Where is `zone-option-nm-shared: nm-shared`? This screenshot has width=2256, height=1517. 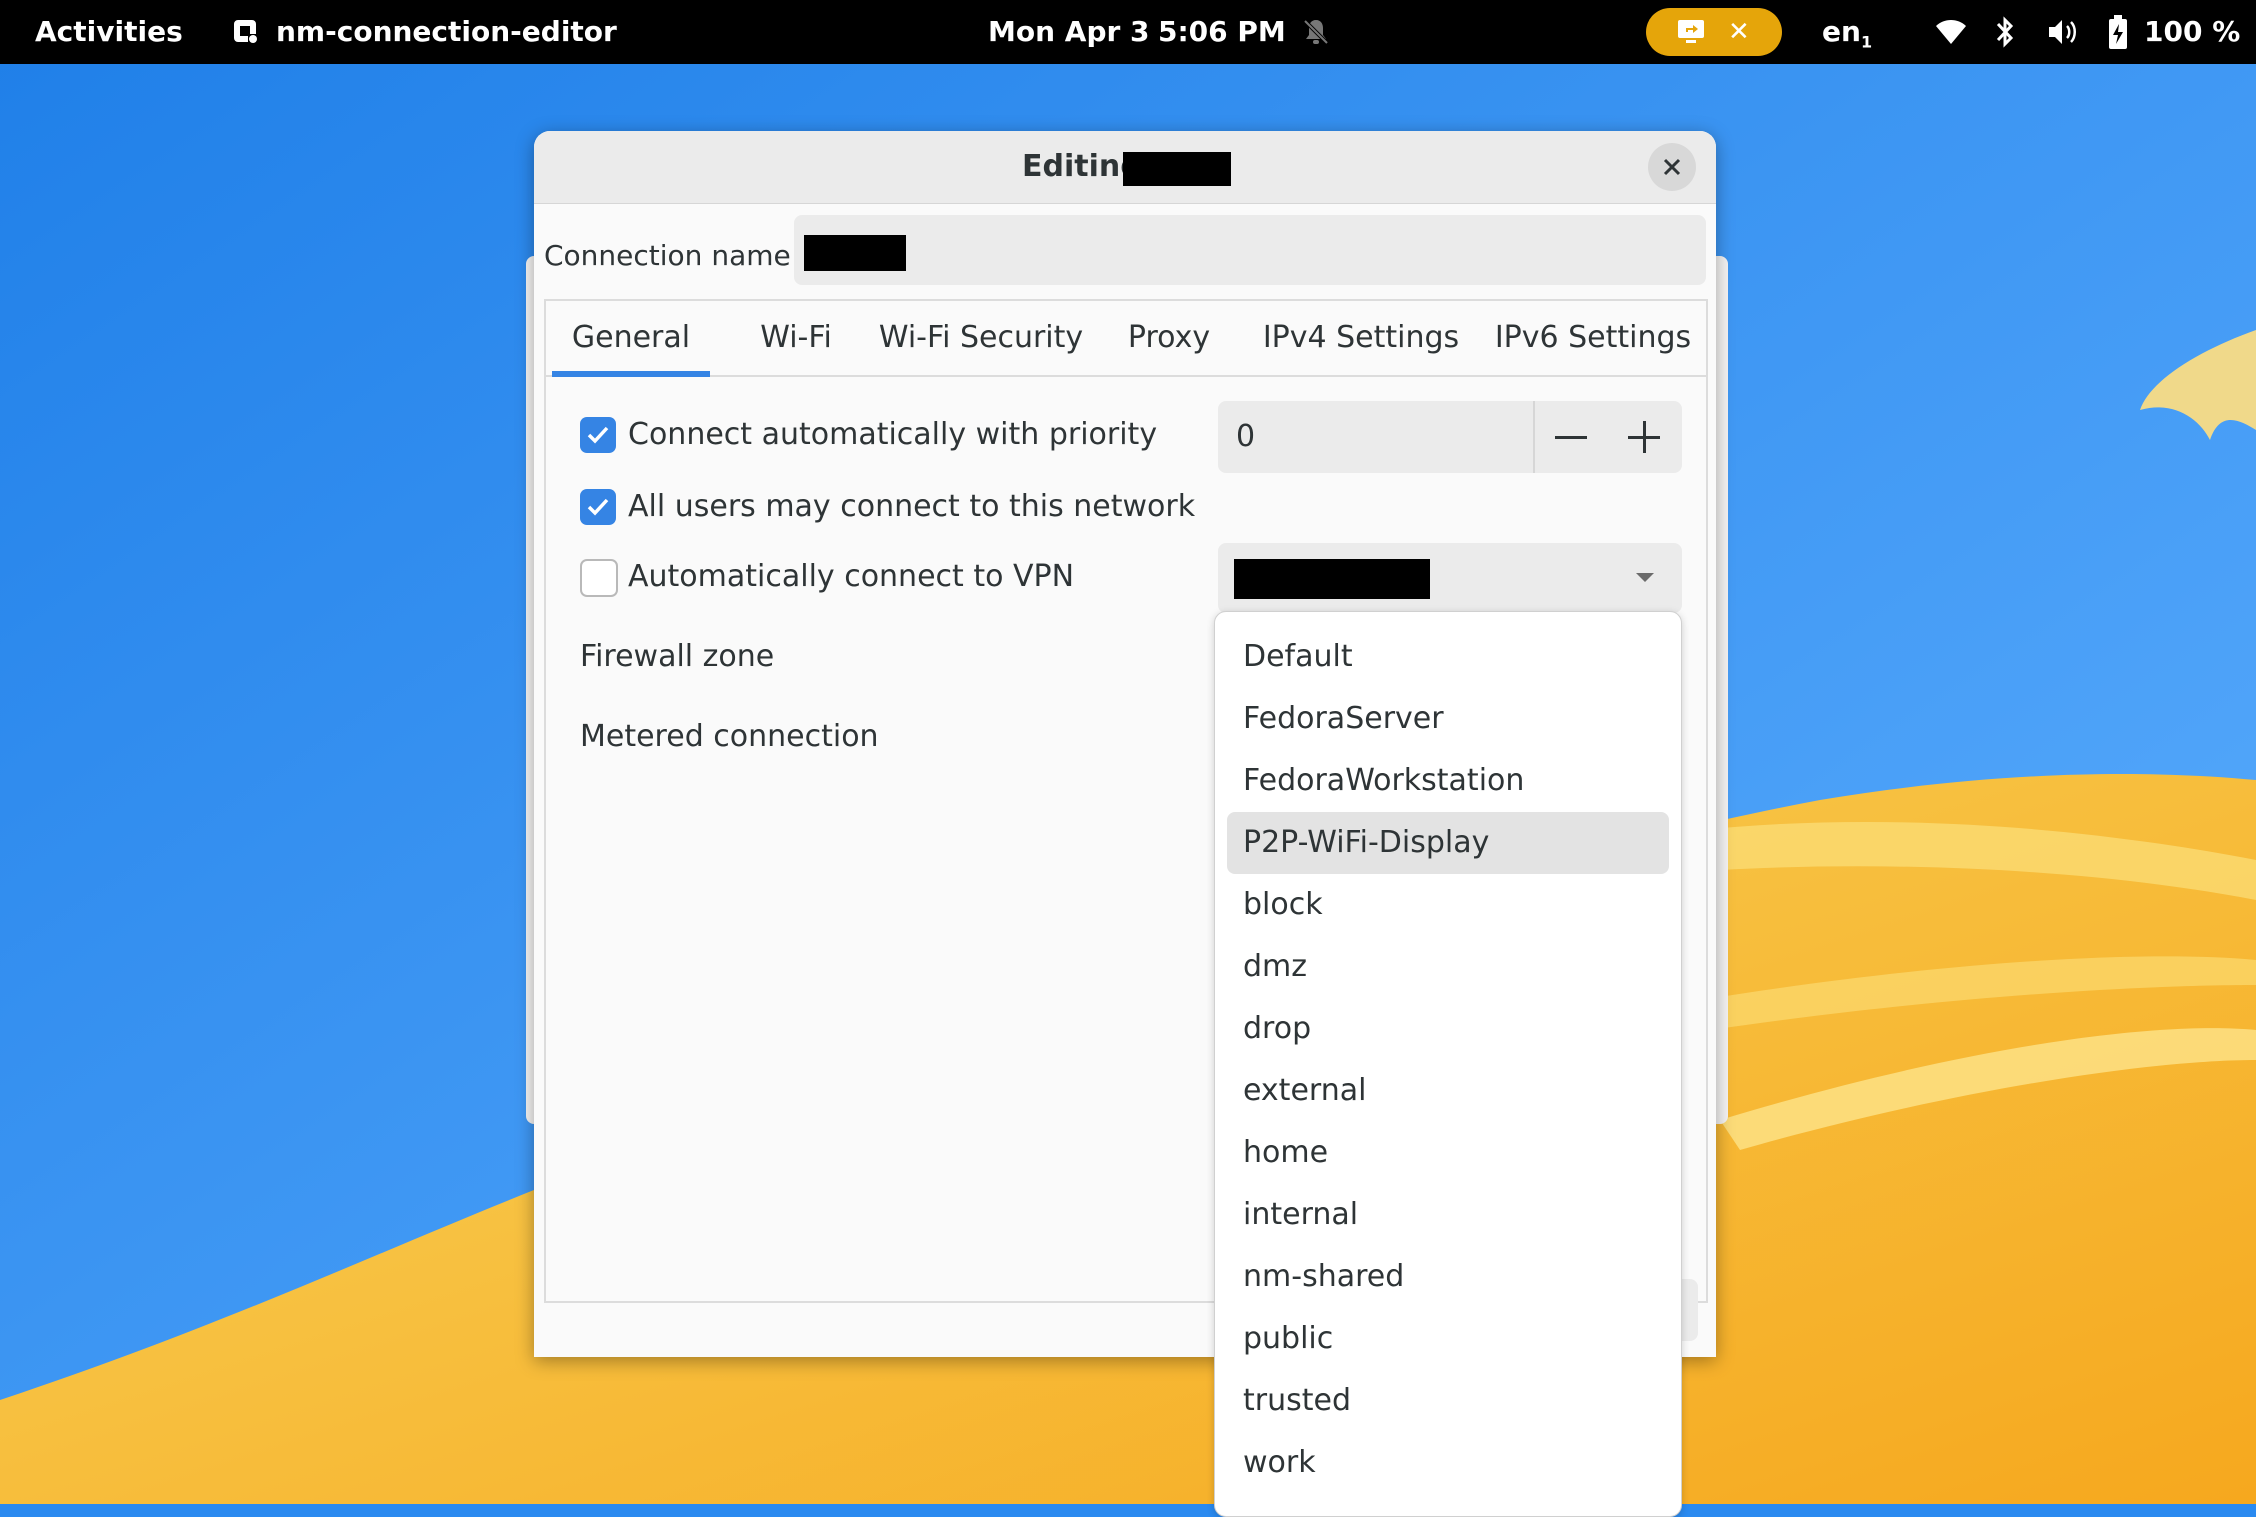
zone-option-nm-shared: nm-shared is located at coordinates (1448, 1277).